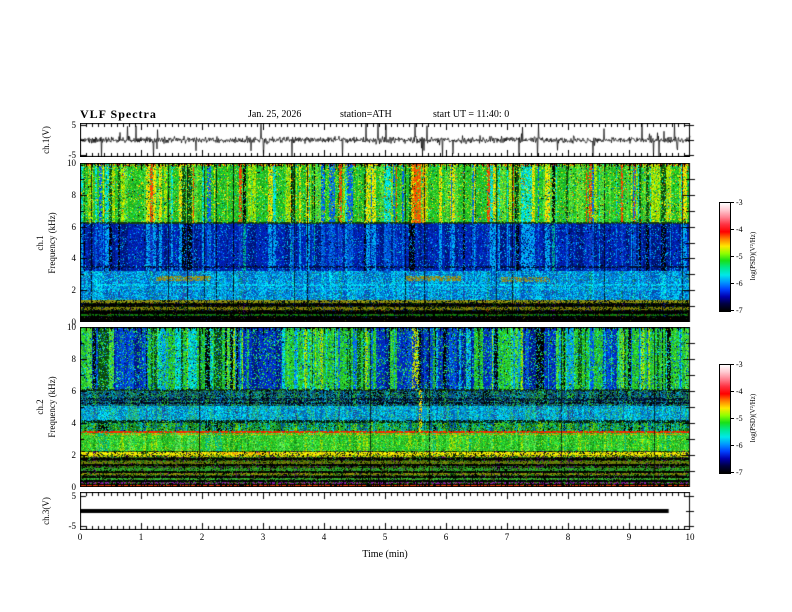  Describe the element at coordinates (725, 419) in the screenshot. I see `colorbar-ch2` at that location.